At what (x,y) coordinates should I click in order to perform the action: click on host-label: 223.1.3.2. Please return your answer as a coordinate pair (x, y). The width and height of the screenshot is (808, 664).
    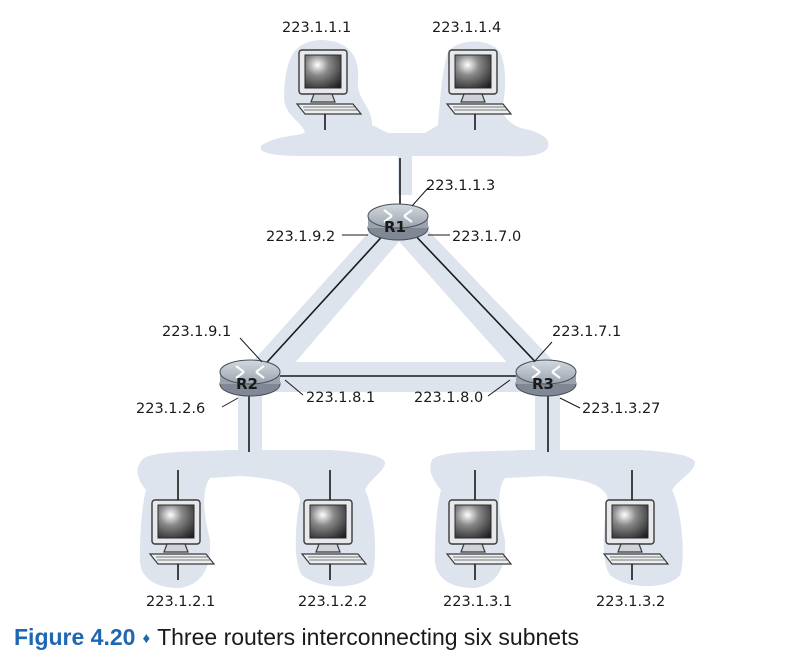
    Looking at the image, I should click on (630, 602).